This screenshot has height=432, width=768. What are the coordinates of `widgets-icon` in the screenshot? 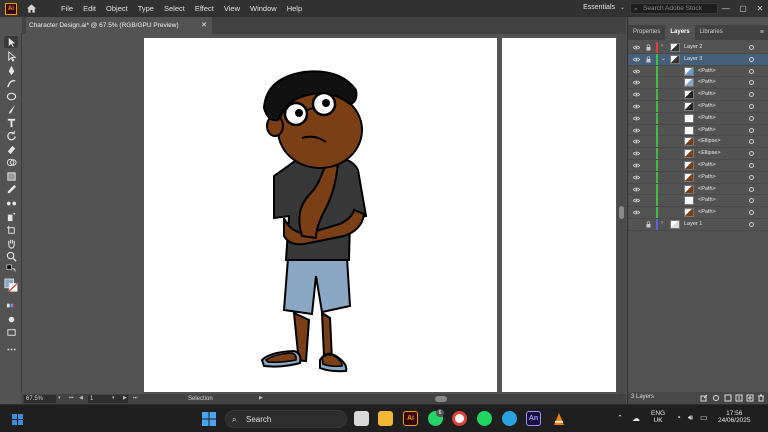 It's located at (17, 419).